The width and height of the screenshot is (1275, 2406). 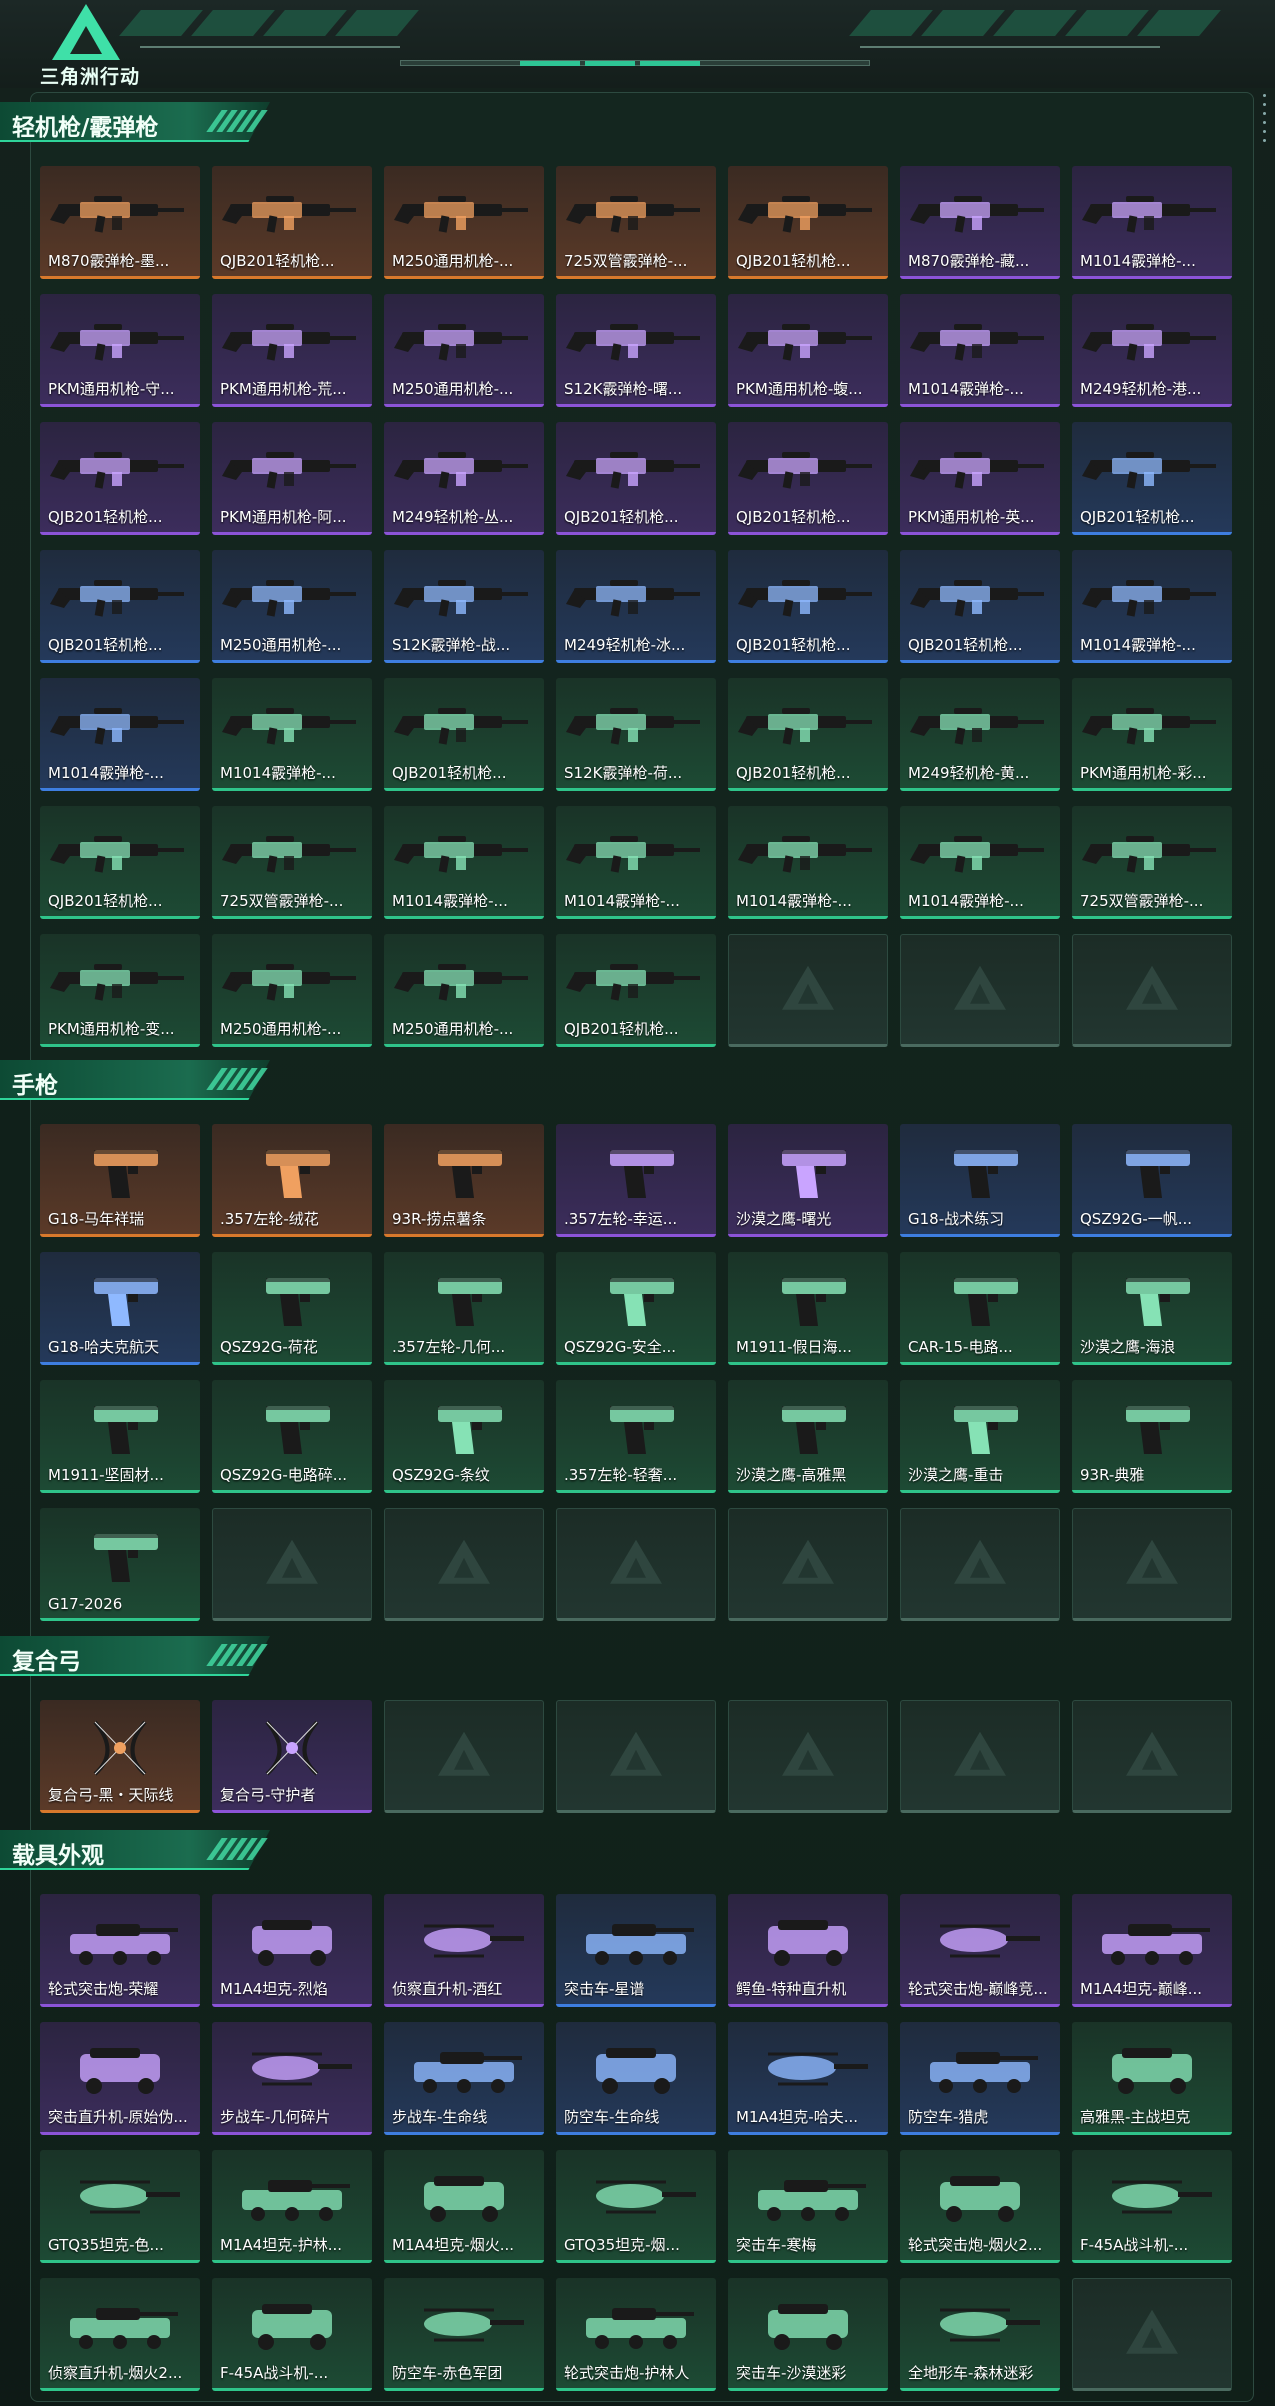 What do you see at coordinates (636, 2334) in the screenshot?
I see `skin-tile: 轮式突击炮-护林人` at bounding box center [636, 2334].